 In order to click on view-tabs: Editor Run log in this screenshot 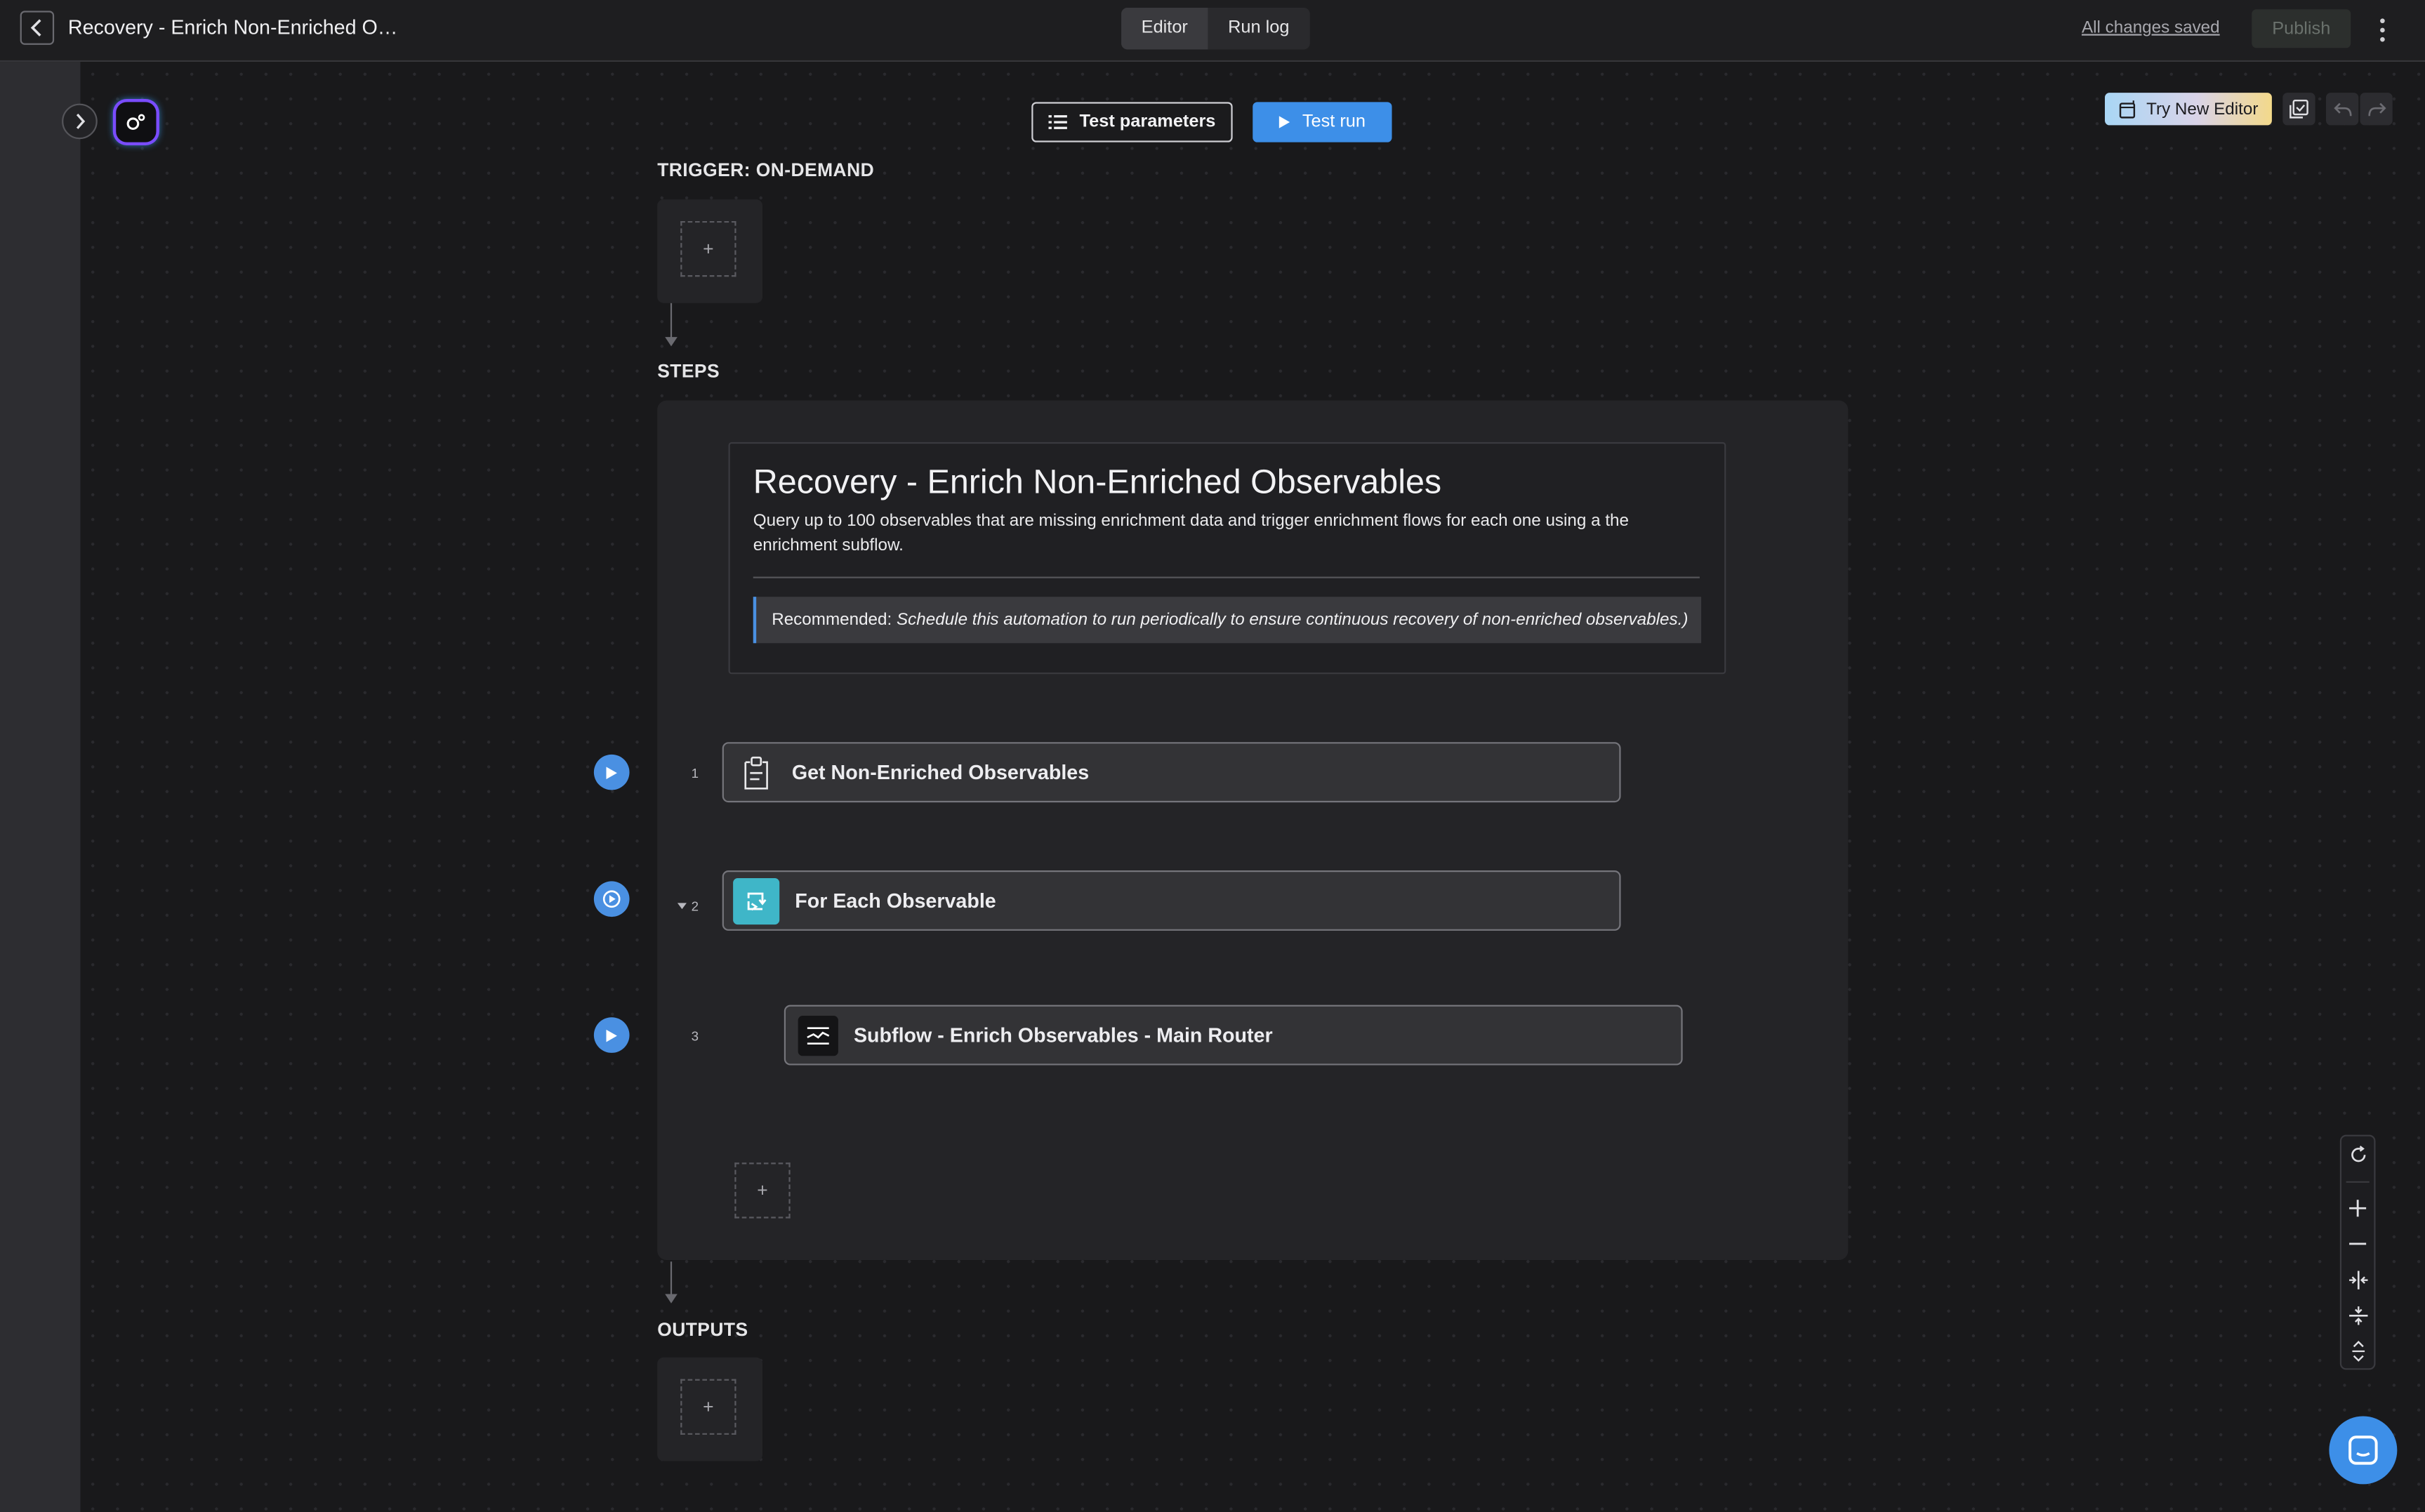, I will do `click(1215, 29)`.